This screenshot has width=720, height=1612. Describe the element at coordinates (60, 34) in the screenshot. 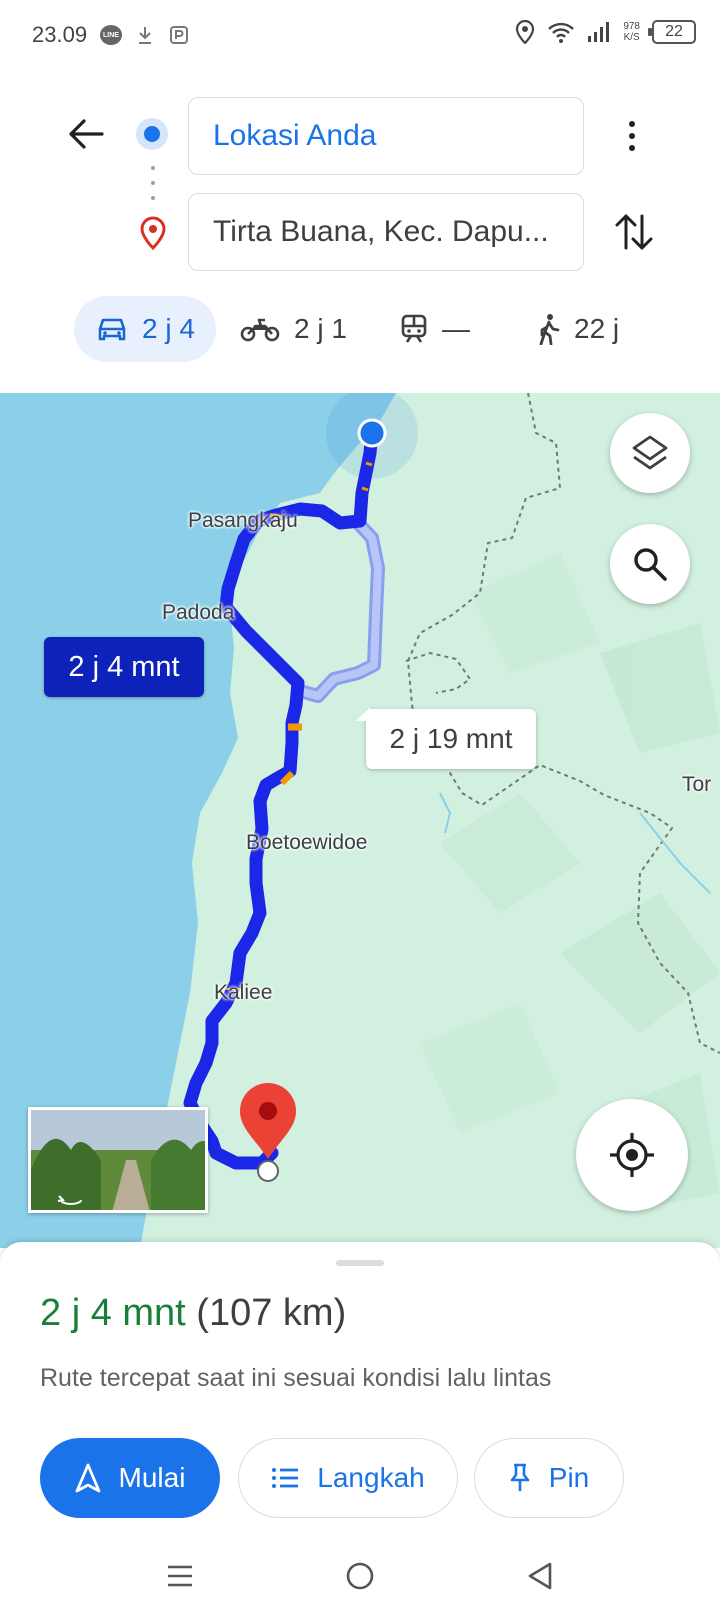

I see `status-time: 23.09` at that location.